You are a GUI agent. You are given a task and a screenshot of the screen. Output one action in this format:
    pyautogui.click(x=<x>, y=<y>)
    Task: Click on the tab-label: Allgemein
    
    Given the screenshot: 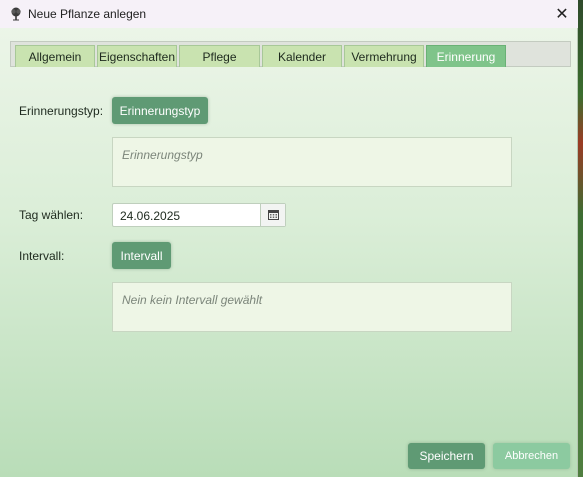 What is the action you would take?
    pyautogui.click(x=55, y=56)
    